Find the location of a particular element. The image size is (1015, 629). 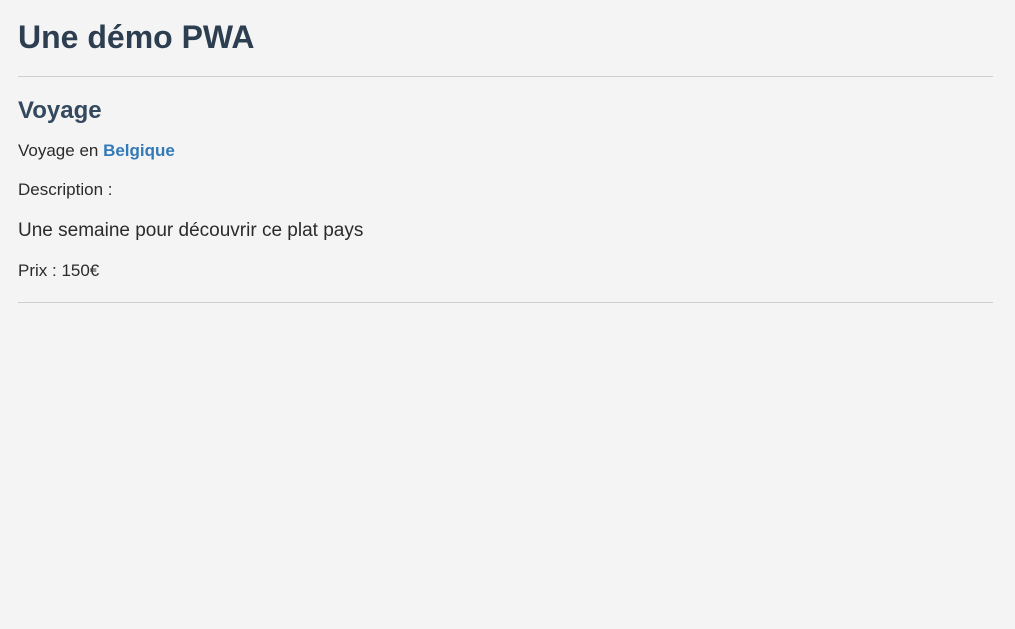

trip-price: Prix : 150€ is located at coordinates (59, 270).